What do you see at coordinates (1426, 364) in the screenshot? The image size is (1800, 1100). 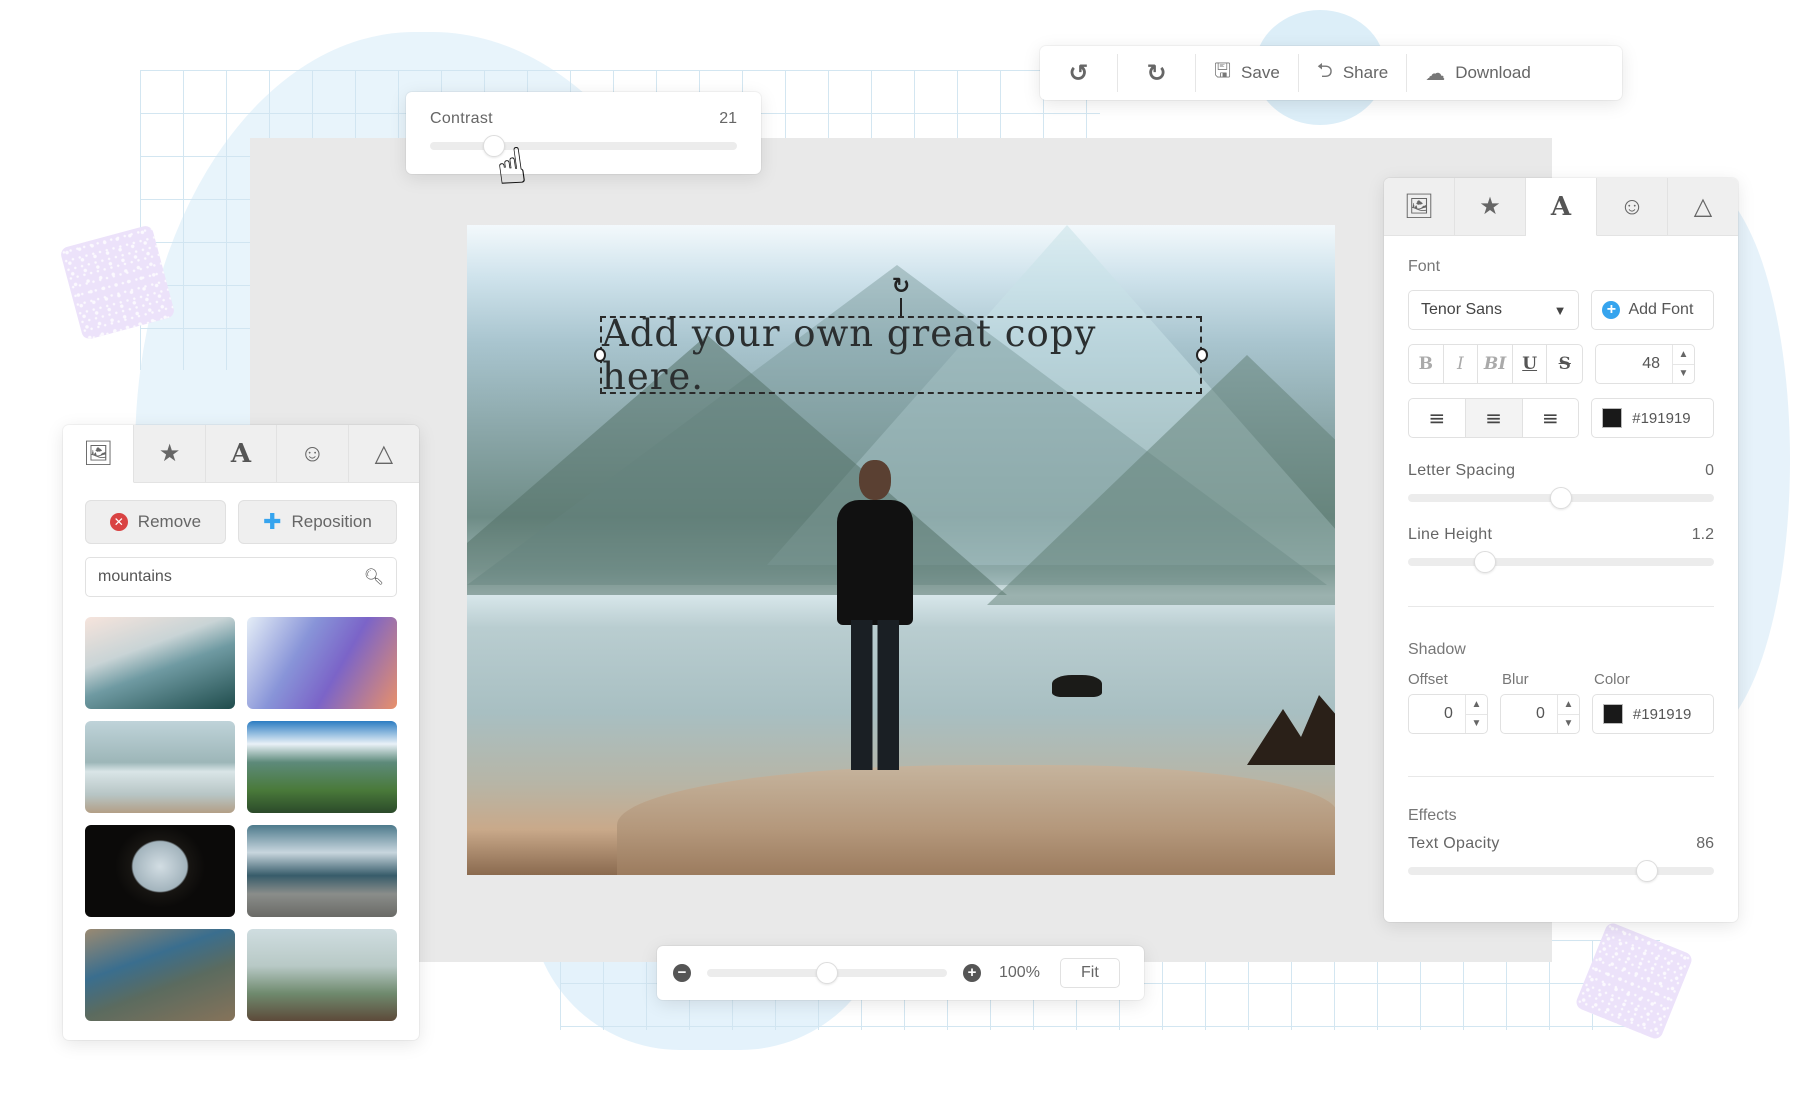 I see `bold-button: B` at bounding box center [1426, 364].